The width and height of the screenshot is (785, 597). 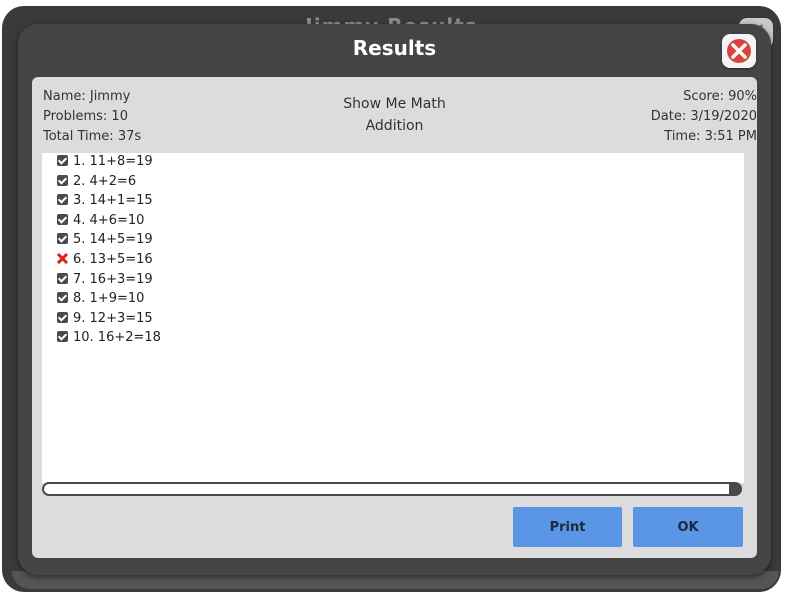 What do you see at coordinates (392, 489) in the screenshot?
I see `horizontal-scrollbar` at bounding box center [392, 489].